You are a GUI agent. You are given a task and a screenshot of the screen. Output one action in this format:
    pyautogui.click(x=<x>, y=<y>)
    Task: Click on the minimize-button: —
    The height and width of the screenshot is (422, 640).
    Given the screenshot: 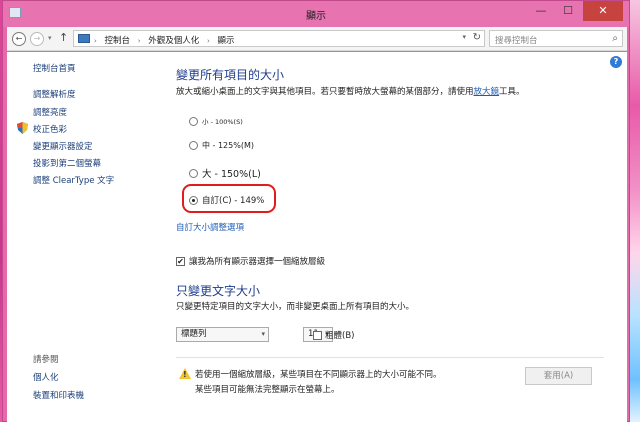 What is the action you would take?
    pyautogui.click(x=541, y=11)
    